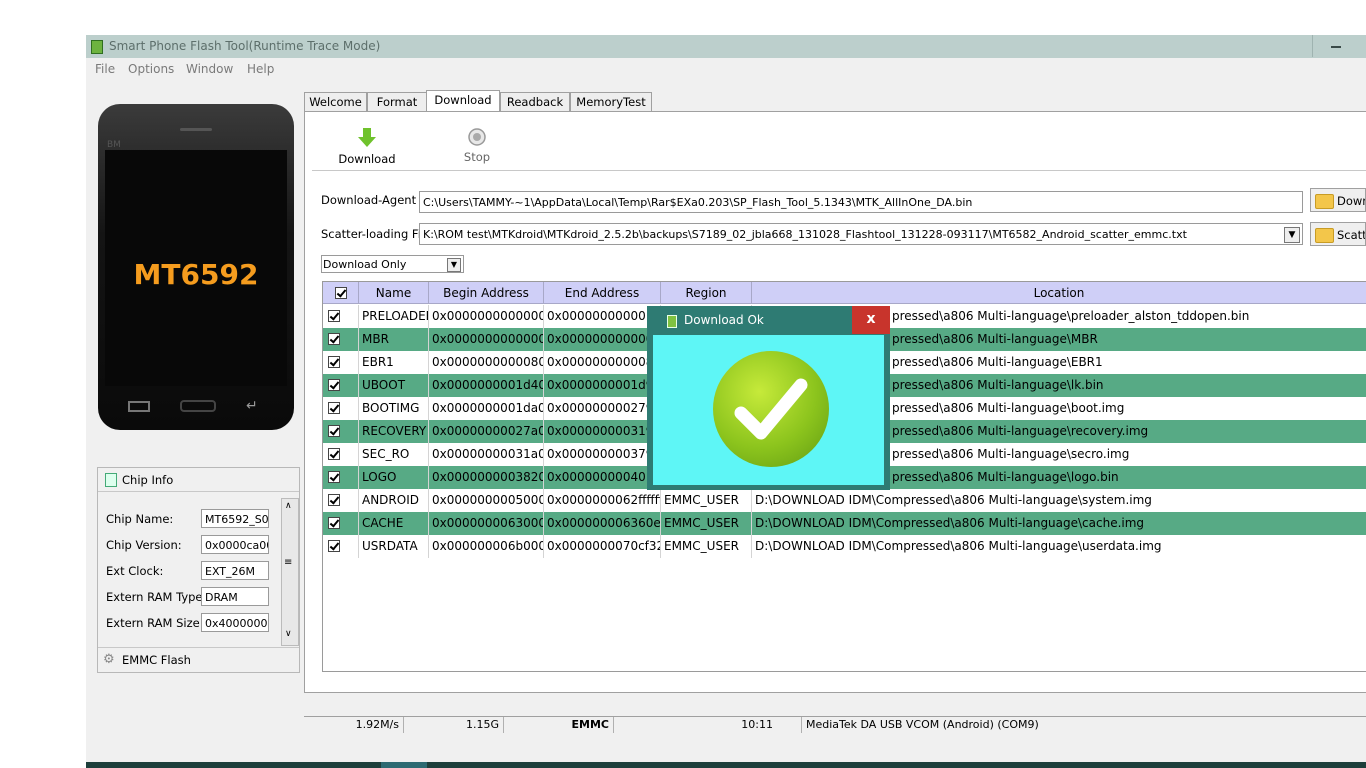  I want to click on chip-name-label: Chip Name:, so click(140, 519).